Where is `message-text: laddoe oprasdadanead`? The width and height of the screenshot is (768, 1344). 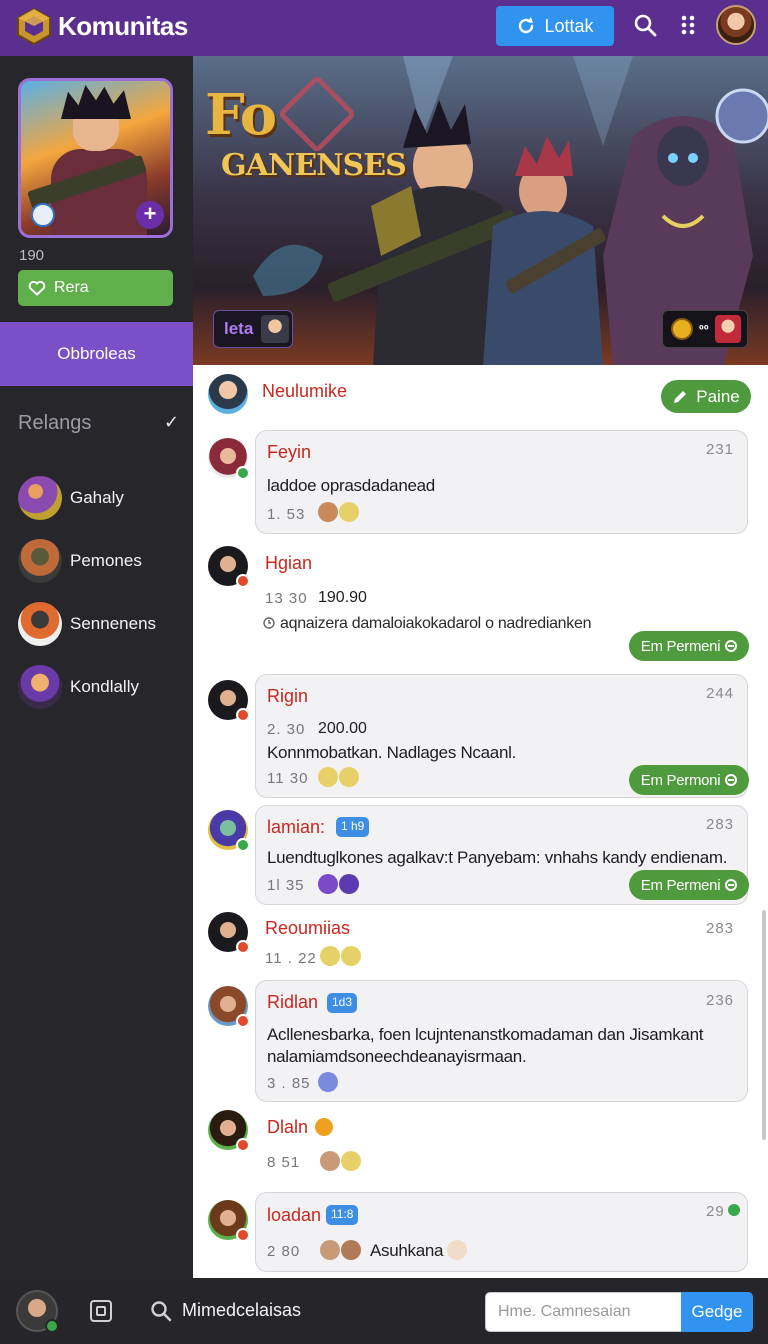 message-text: laddoe oprasdadanead is located at coordinates (351, 485).